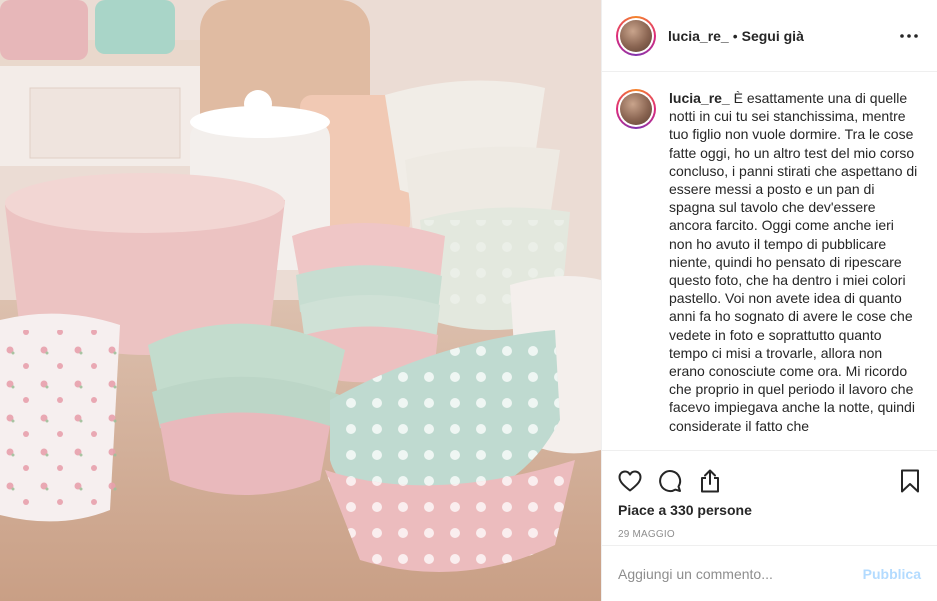  I want to click on share-icon, so click(710, 481).